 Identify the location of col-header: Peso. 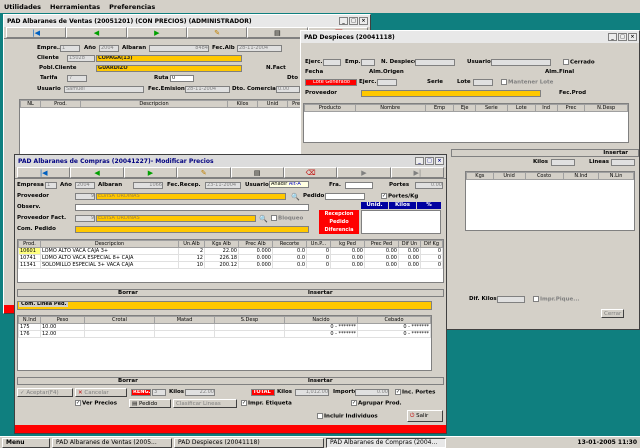
(62, 320).